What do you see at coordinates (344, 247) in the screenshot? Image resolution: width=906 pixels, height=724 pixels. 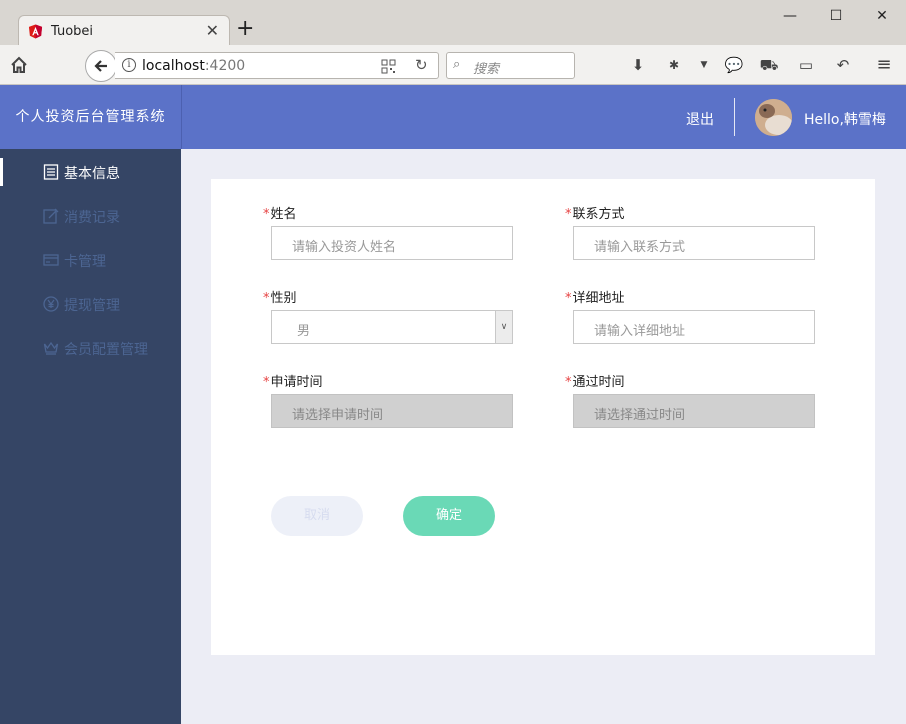 I see `name-placeholder: 请输入投资人姓名` at bounding box center [344, 247].